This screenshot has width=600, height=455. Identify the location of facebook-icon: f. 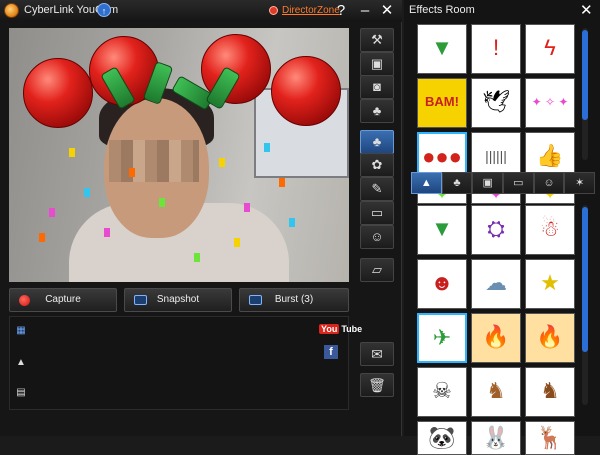
(331, 352).